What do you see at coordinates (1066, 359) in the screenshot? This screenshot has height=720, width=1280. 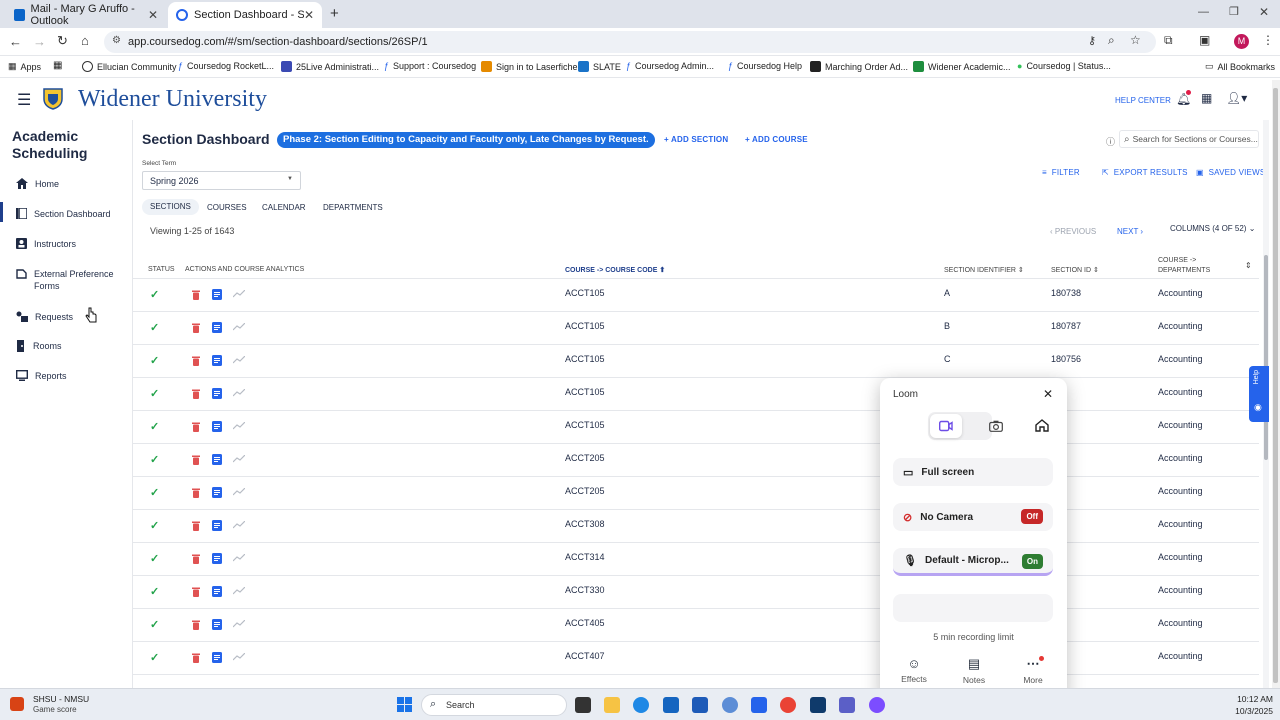 I see `section-id-cell: 180756` at bounding box center [1066, 359].